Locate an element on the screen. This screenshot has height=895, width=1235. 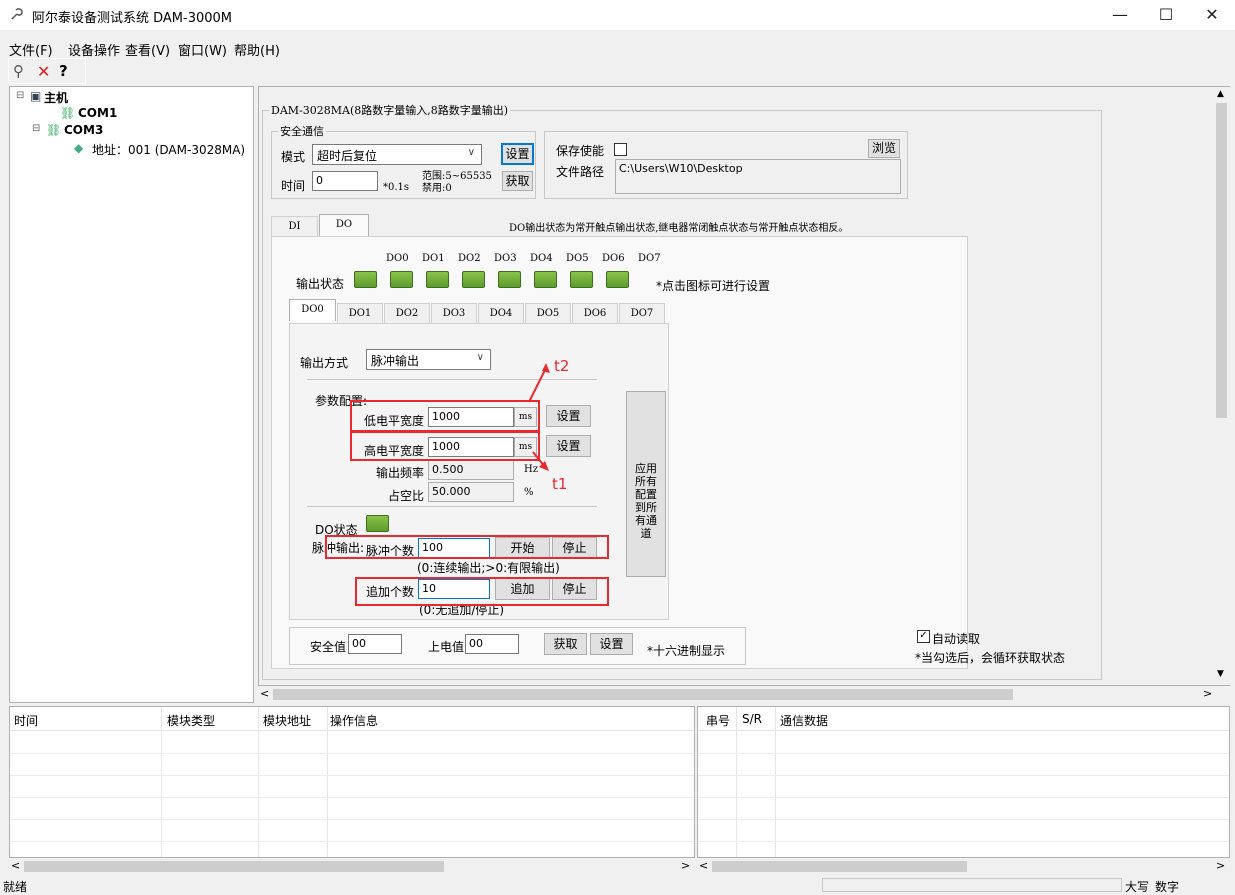
menu-device: 设备操作 is located at coordinates (94, 49).